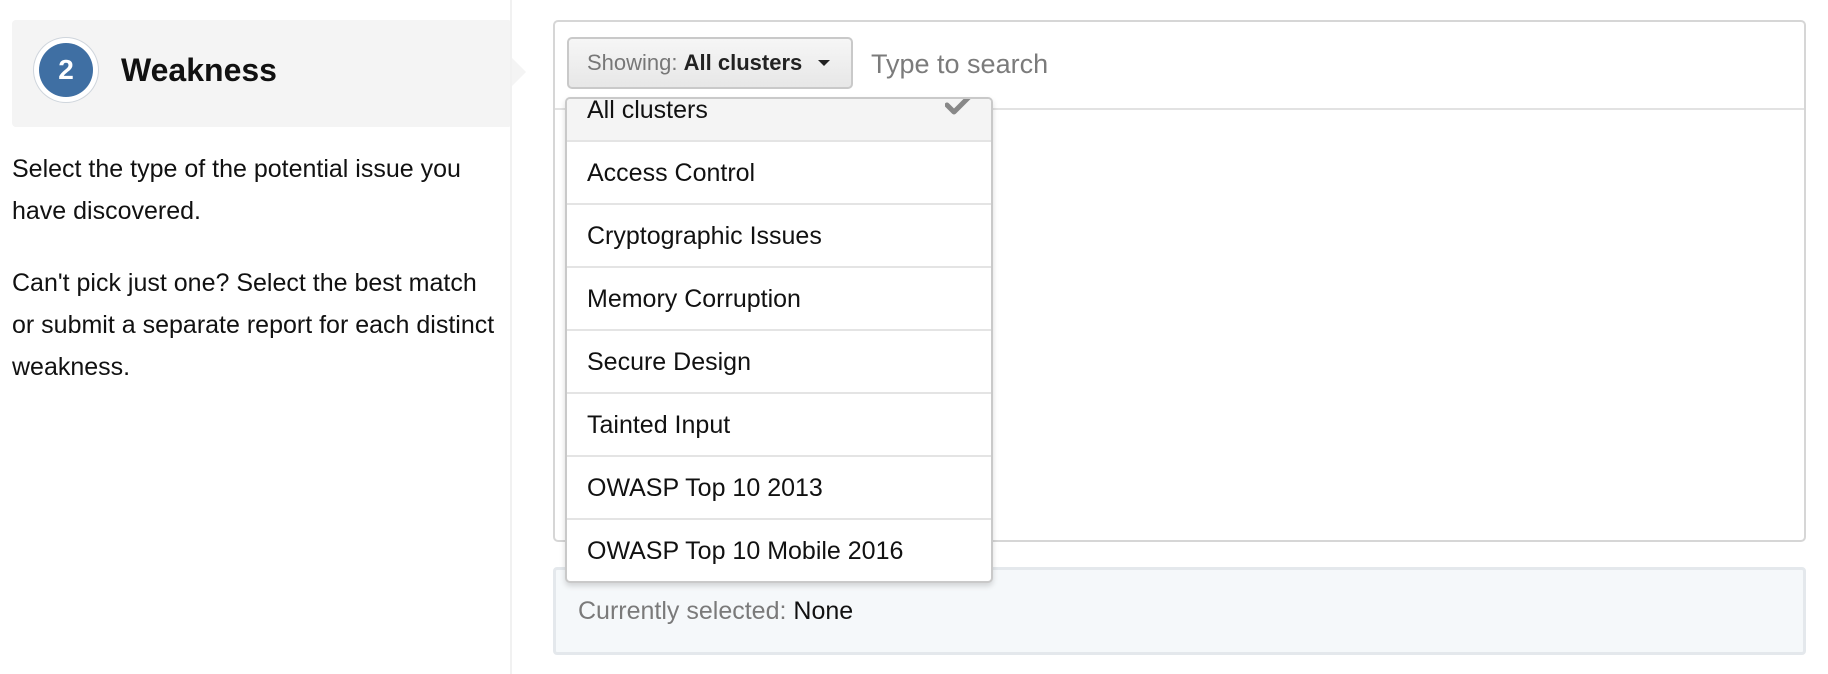  What do you see at coordinates (958, 107) in the screenshot?
I see `checkmark-icon` at bounding box center [958, 107].